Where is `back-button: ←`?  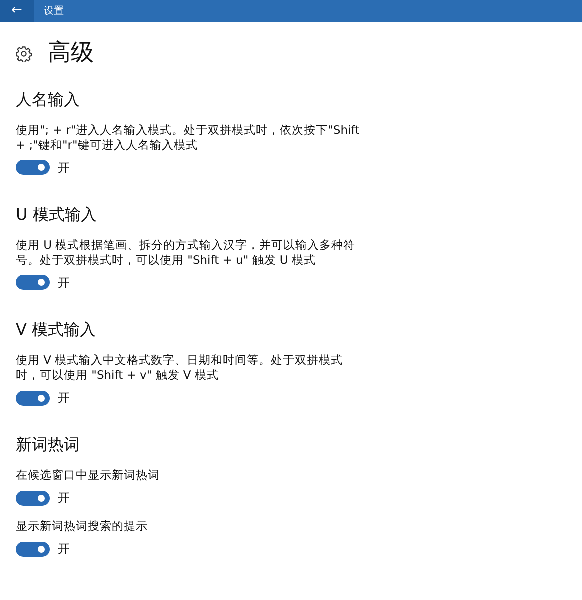 back-button: ← is located at coordinates (17, 11).